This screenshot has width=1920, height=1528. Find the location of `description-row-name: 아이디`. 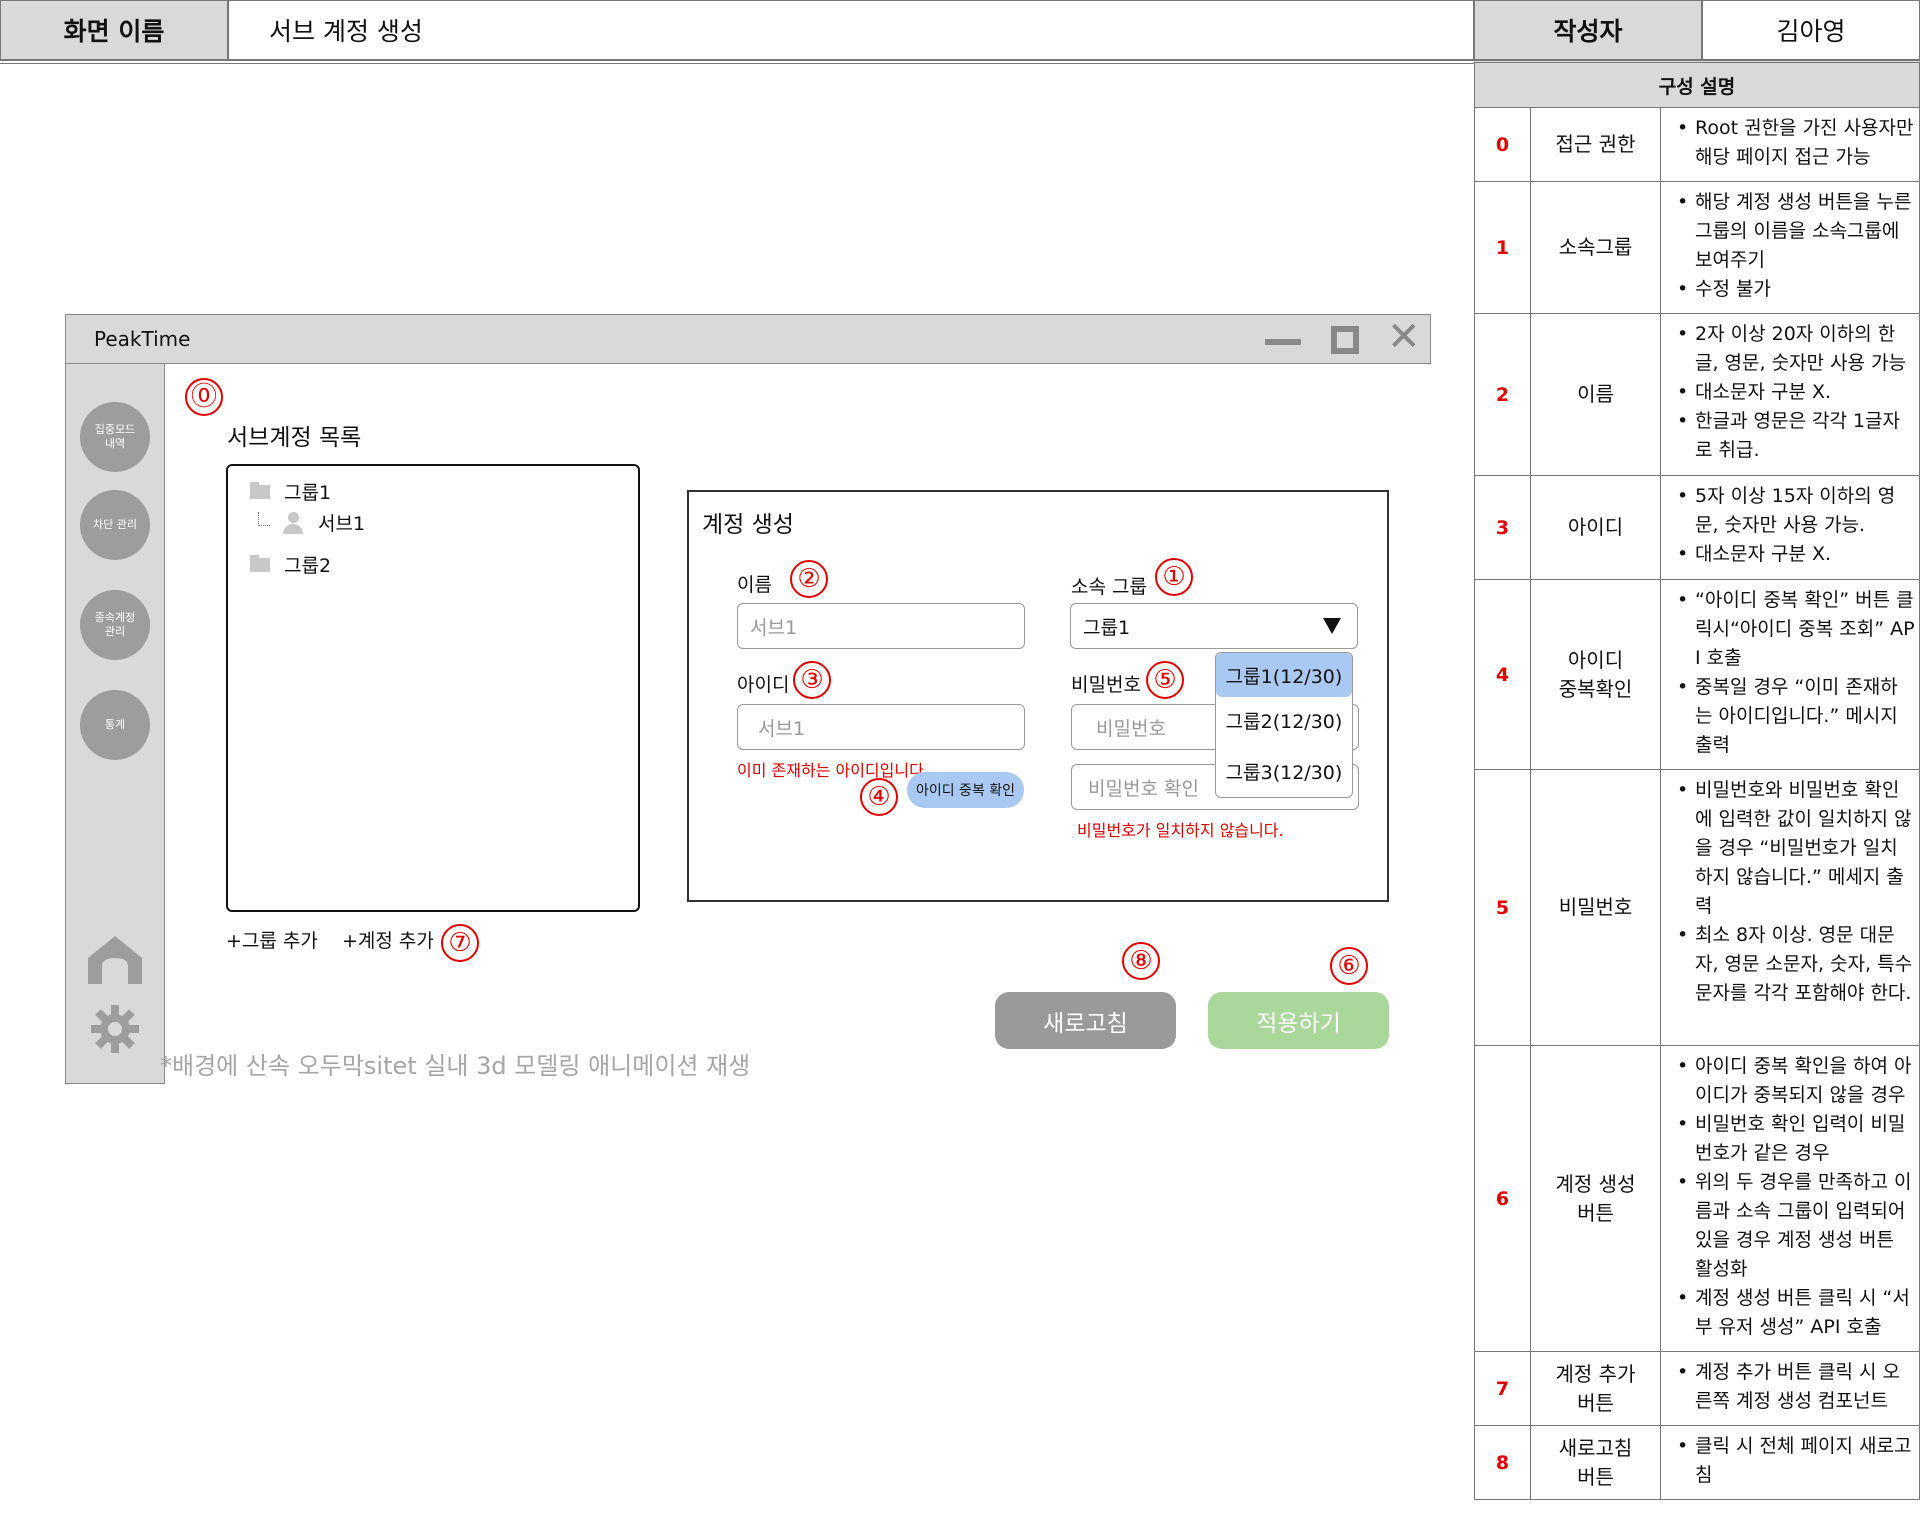

description-row-name: 아이디 is located at coordinates (1596, 527).